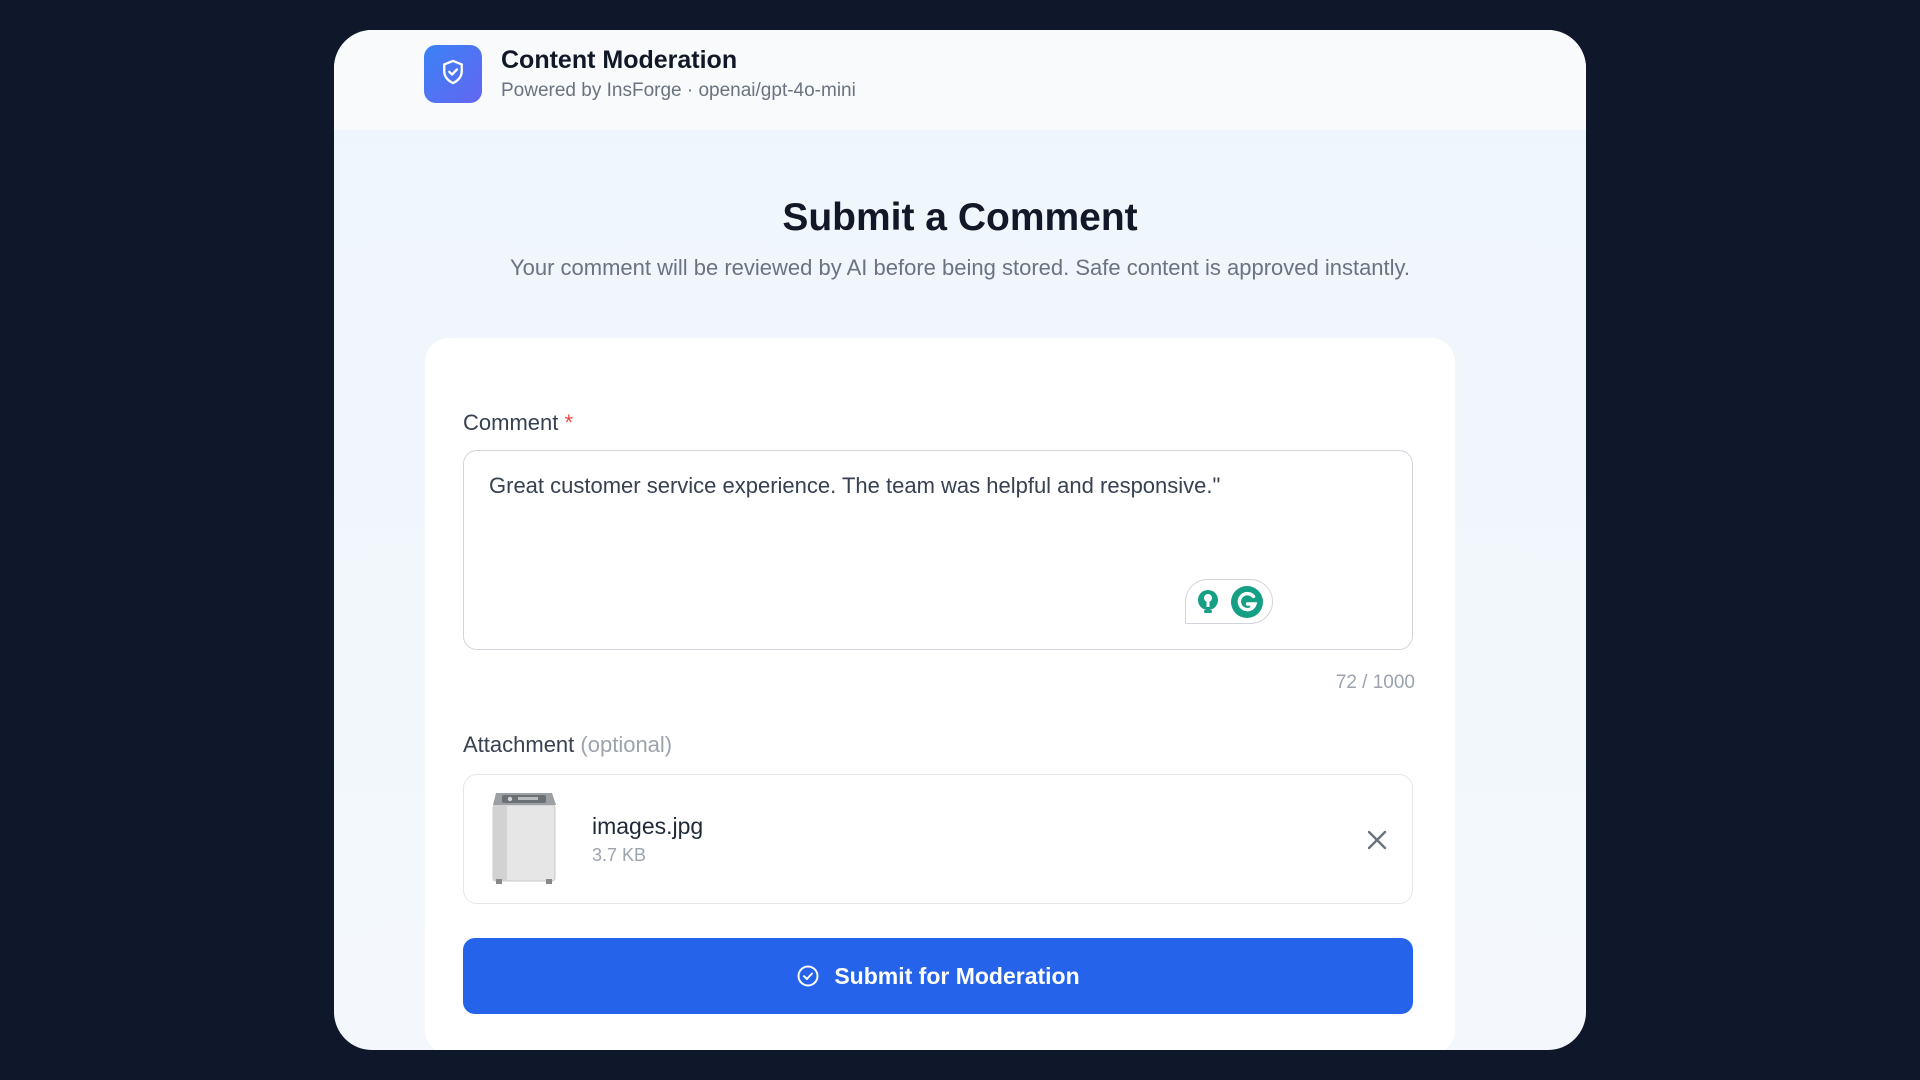 The image size is (1920, 1080). What do you see at coordinates (569, 422) in the screenshot?
I see `required-marker: *` at bounding box center [569, 422].